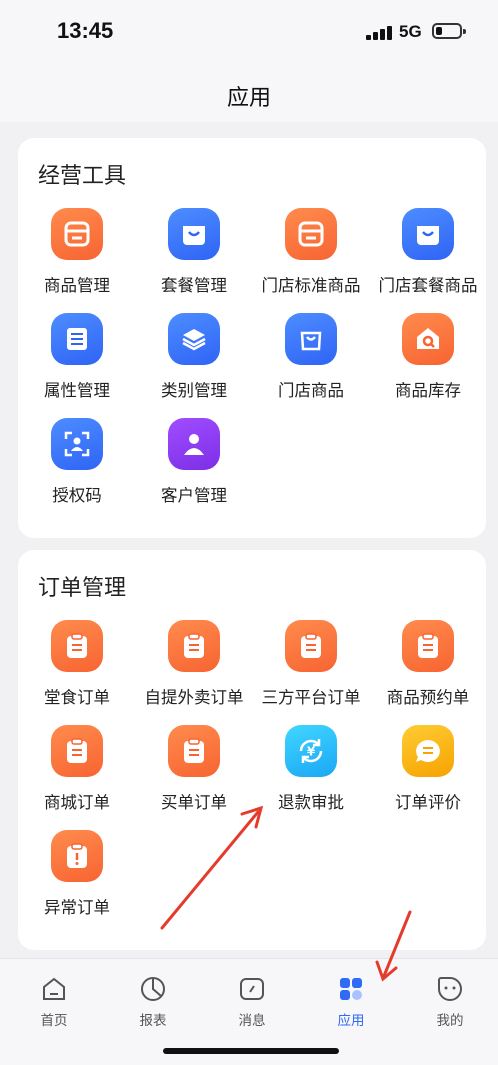  I want to click on app-store-package-product: 门店套餐商品, so click(428, 258).